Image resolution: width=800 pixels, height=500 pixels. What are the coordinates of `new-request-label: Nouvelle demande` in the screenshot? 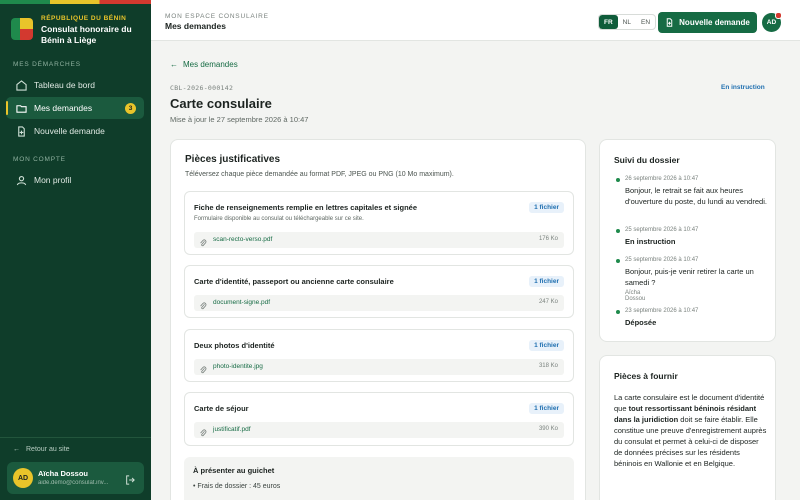 It's located at (714, 22).